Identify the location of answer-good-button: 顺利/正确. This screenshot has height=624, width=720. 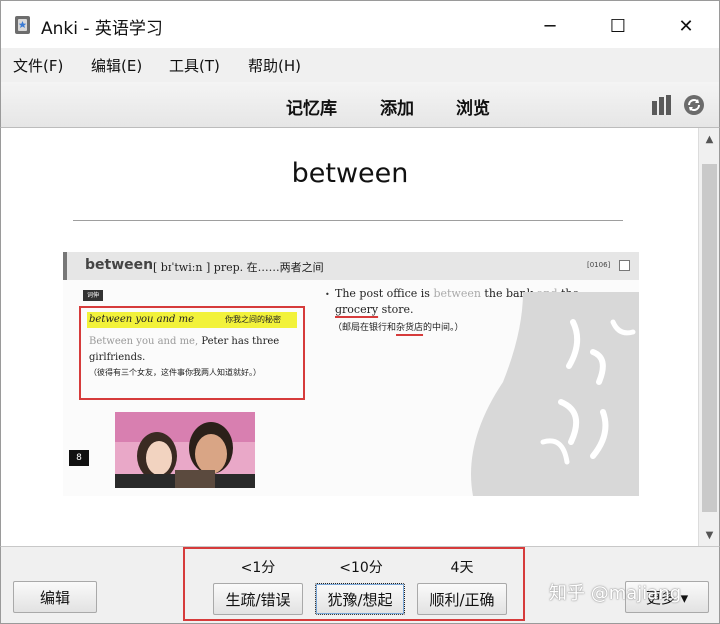
(462, 599).